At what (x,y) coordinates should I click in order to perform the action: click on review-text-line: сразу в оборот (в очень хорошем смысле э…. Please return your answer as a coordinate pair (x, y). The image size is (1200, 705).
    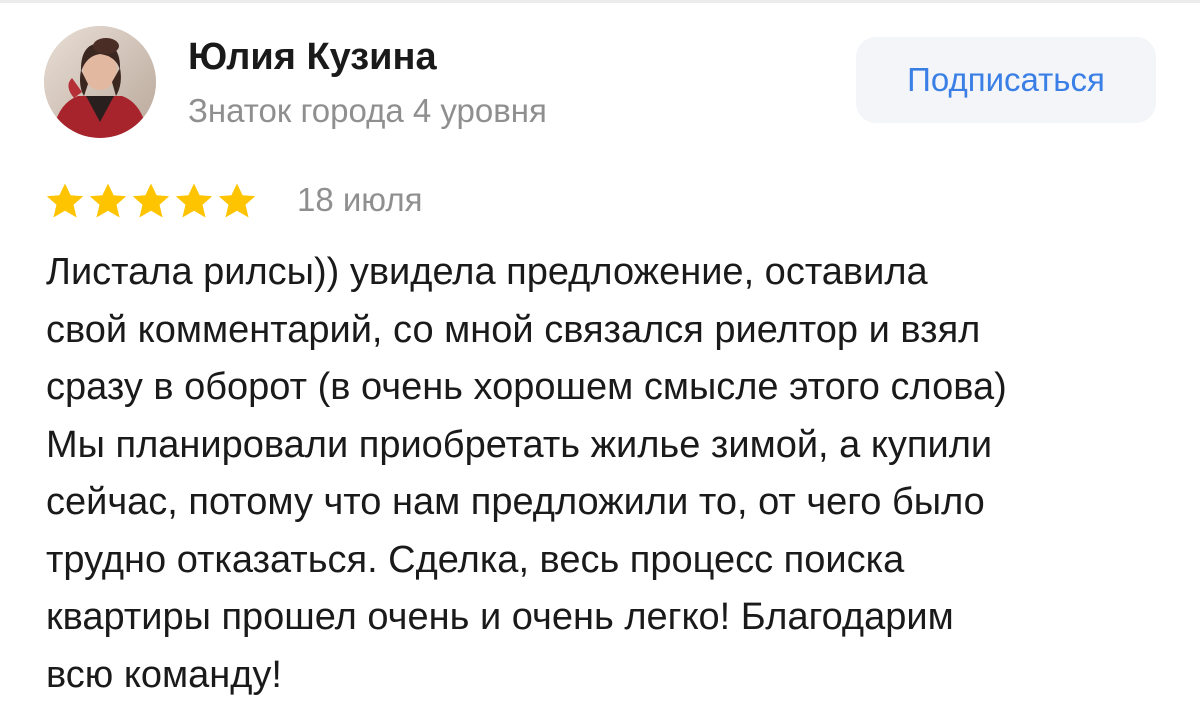
    Looking at the image, I should click on (526, 387).